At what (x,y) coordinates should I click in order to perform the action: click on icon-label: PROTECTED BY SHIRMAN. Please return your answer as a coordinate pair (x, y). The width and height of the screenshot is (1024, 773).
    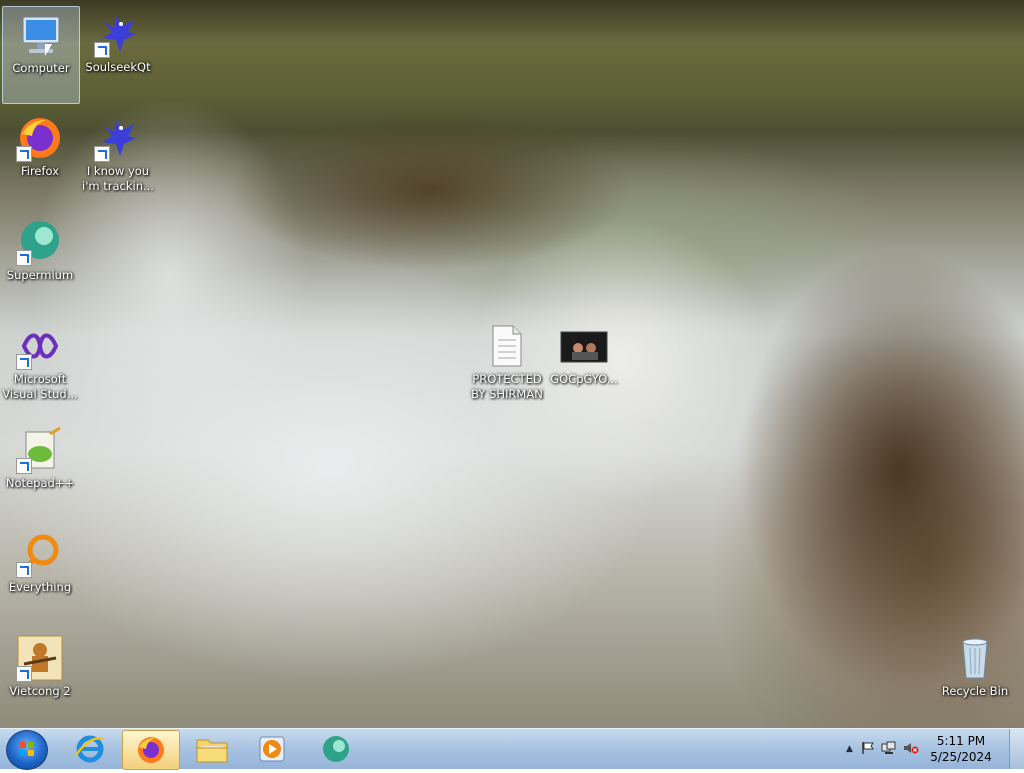
    Looking at the image, I should click on (507, 386).